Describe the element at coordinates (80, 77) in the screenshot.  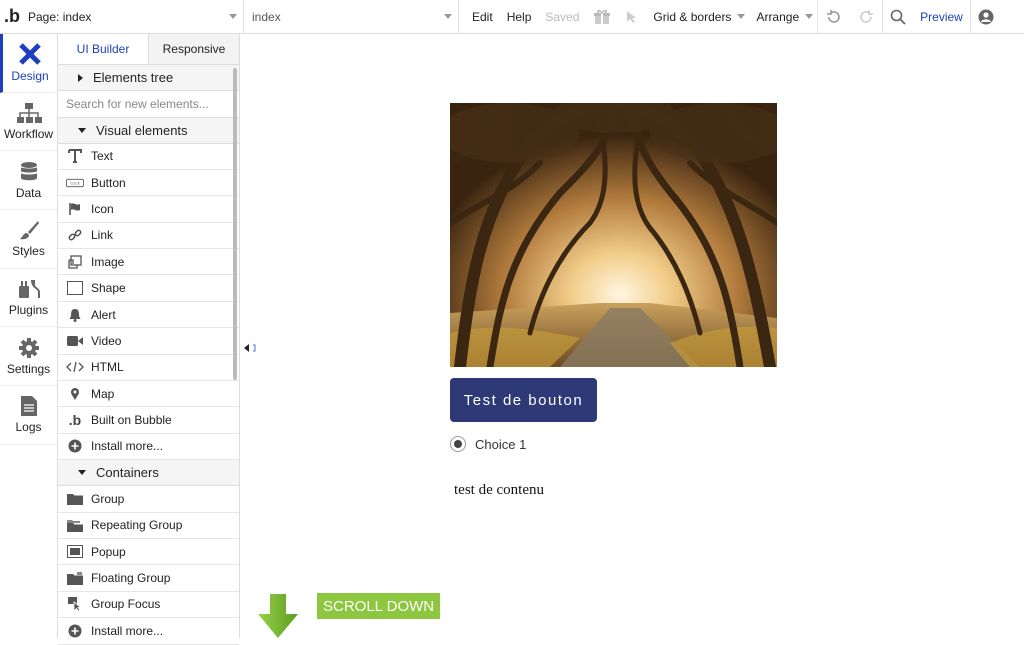
I see `caret-right-icon` at that location.